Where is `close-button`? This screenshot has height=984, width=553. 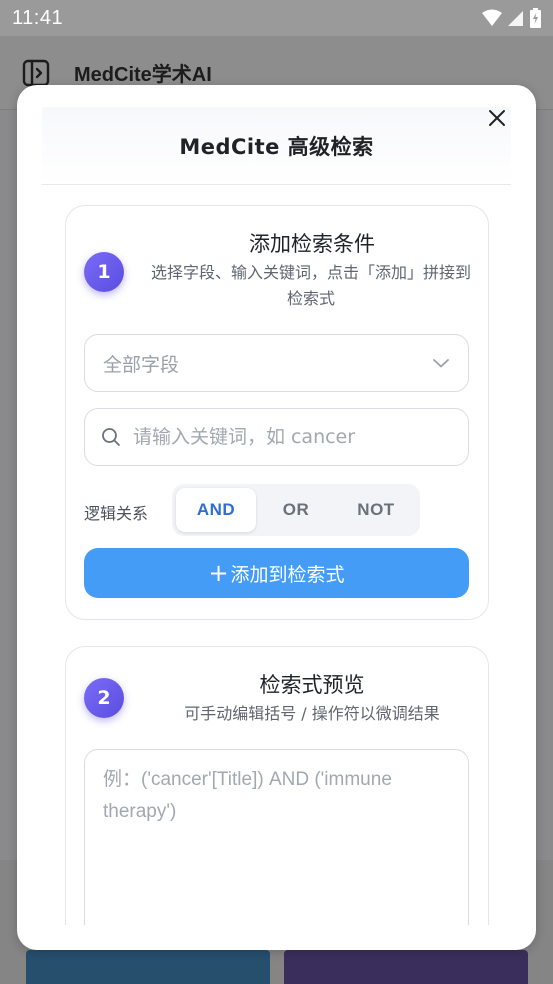
close-button is located at coordinates (497, 118).